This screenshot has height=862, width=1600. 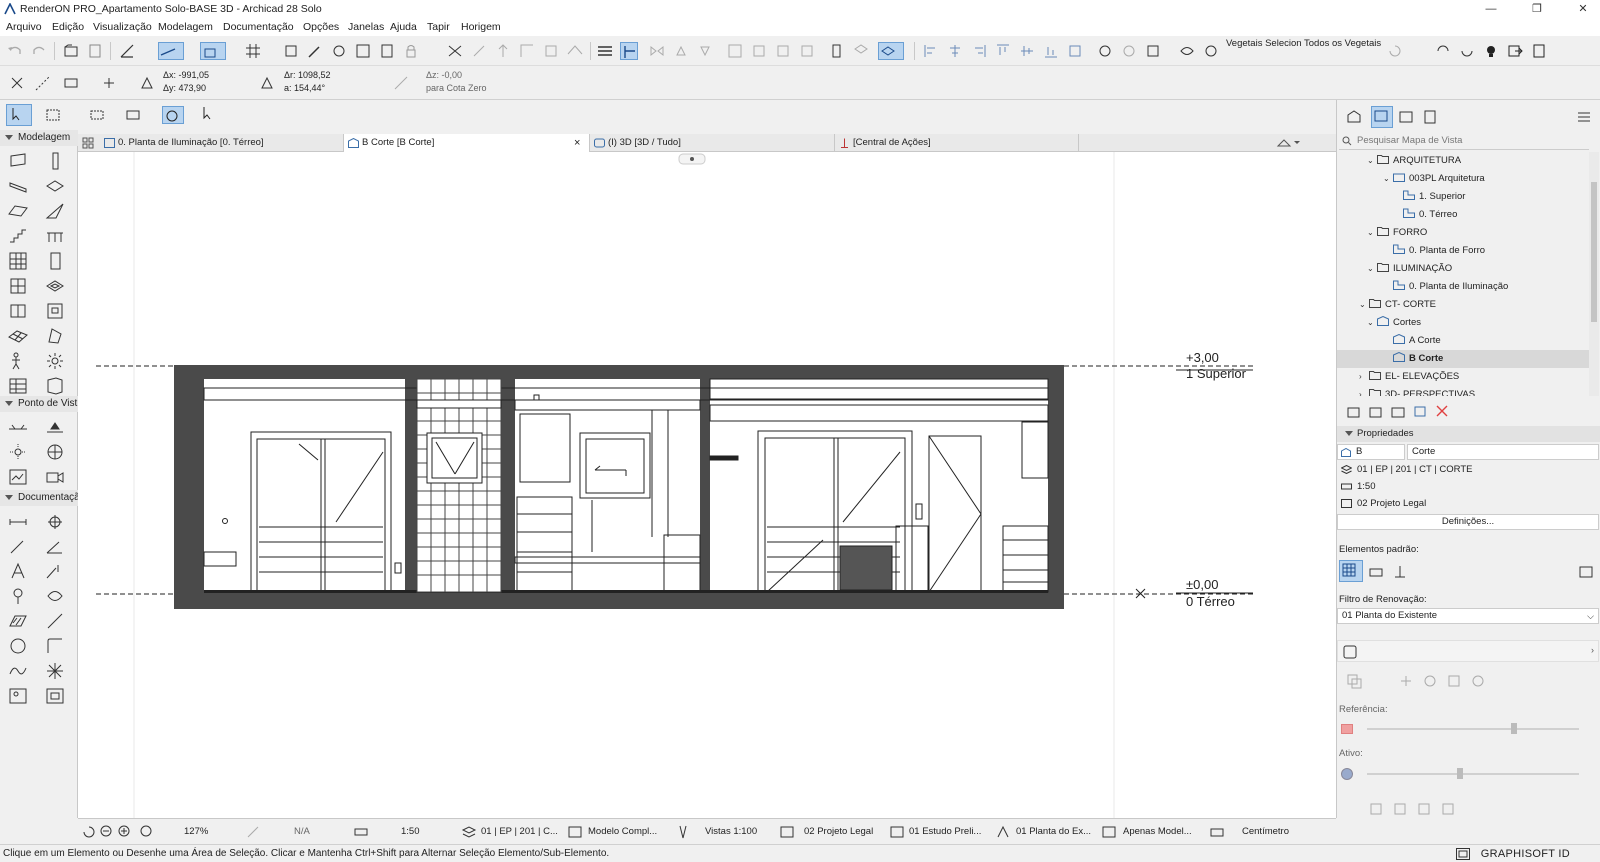 I want to click on copy-option-icon, so click(x=1354, y=681).